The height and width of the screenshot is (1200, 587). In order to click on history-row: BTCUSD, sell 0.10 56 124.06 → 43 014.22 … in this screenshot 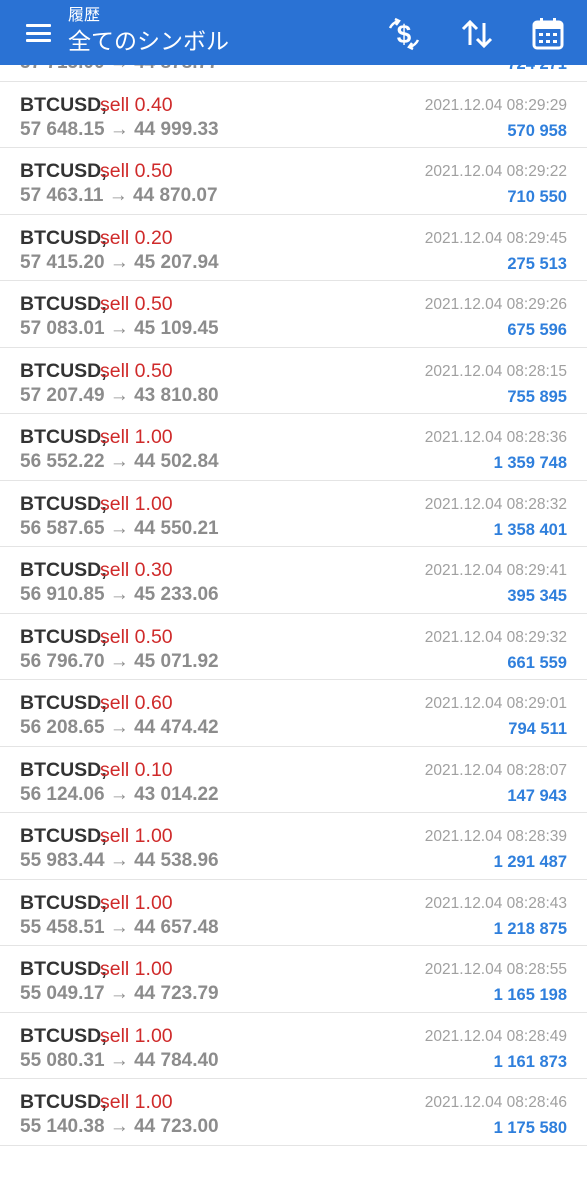, I will do `click(293, 780)`.